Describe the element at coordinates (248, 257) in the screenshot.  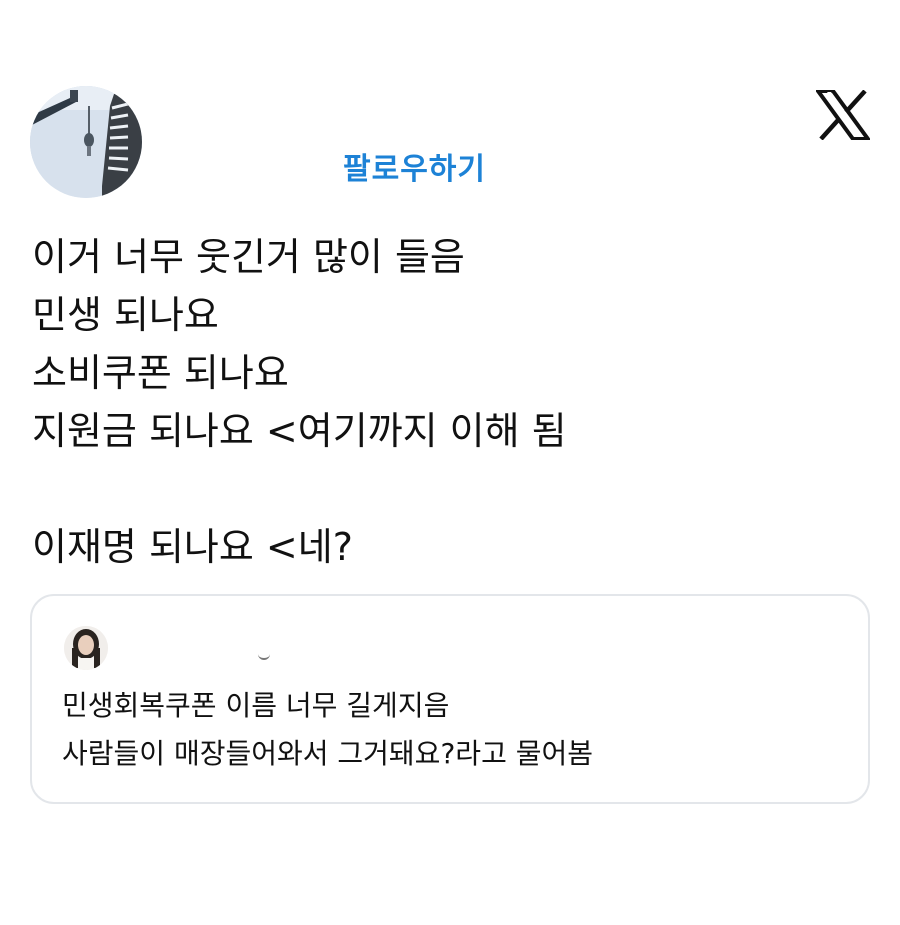
I see `tweet-line: 이거 너무 웃긴거 많이 들음` at that location.